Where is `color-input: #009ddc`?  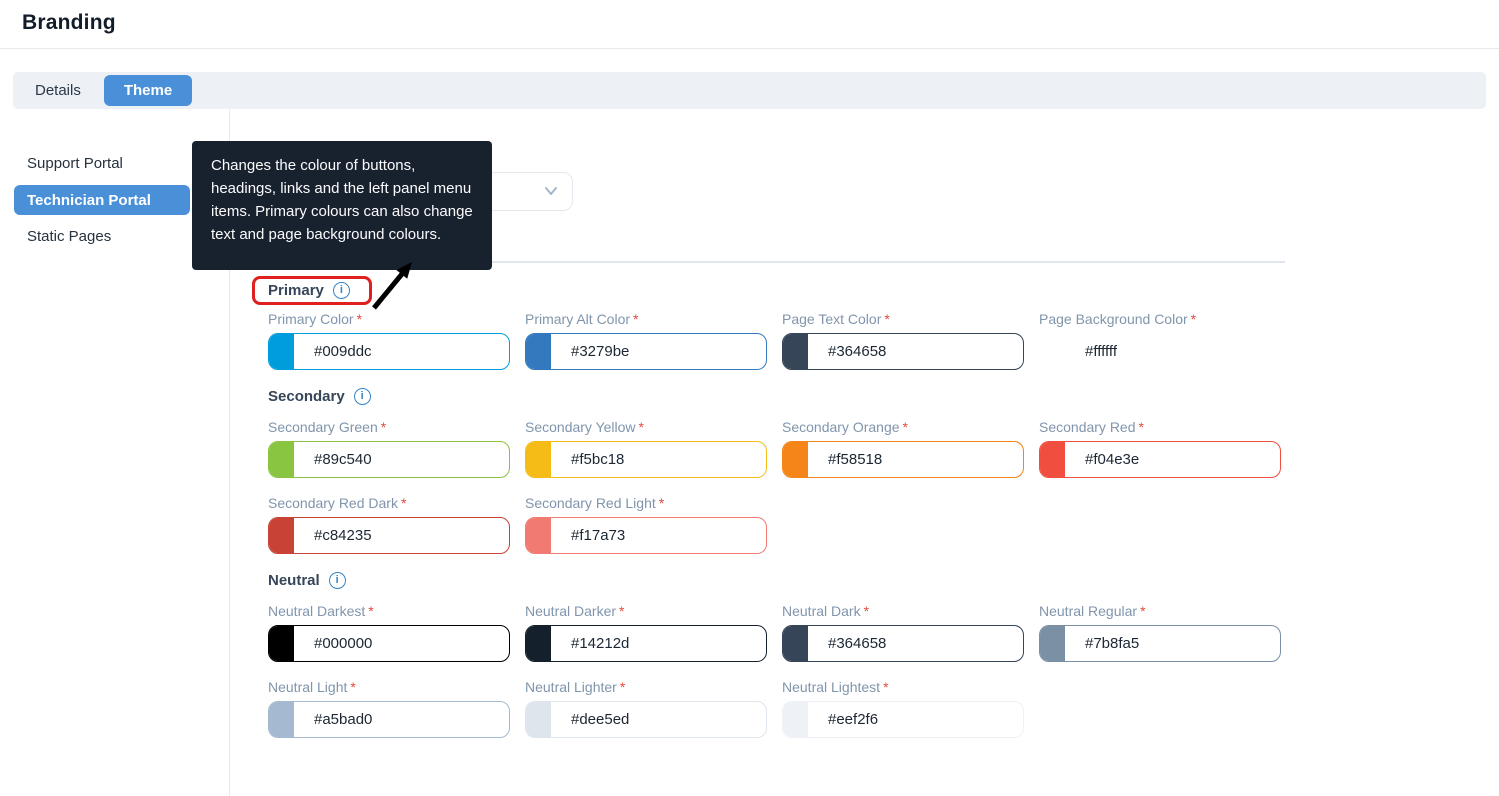
color-input: #009ddc is located at coordinates (389, 351).